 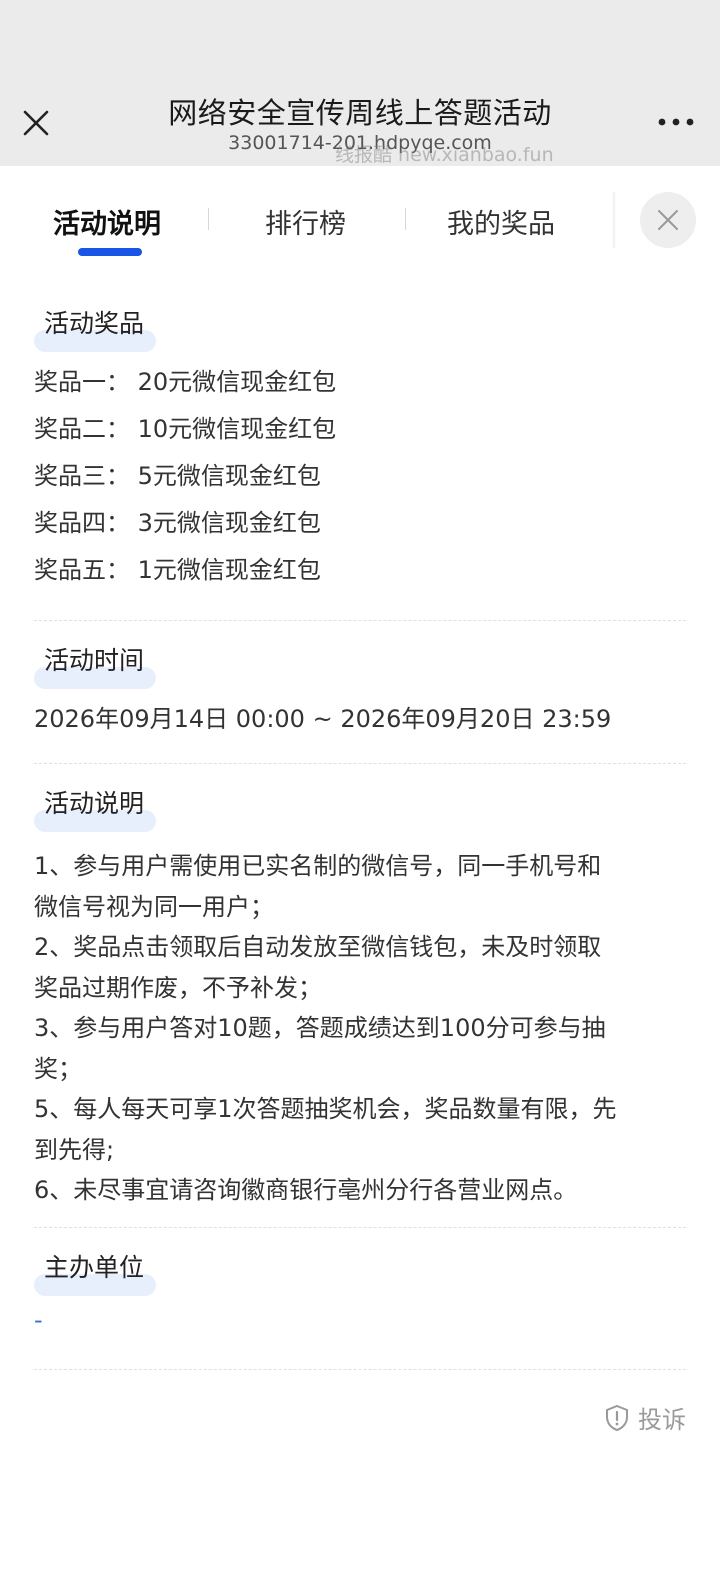 What do you see at coordinates (94, 1267) in the screenshot?
I see `organizer-title: 主办单位` at bounding box center [94, 1267].